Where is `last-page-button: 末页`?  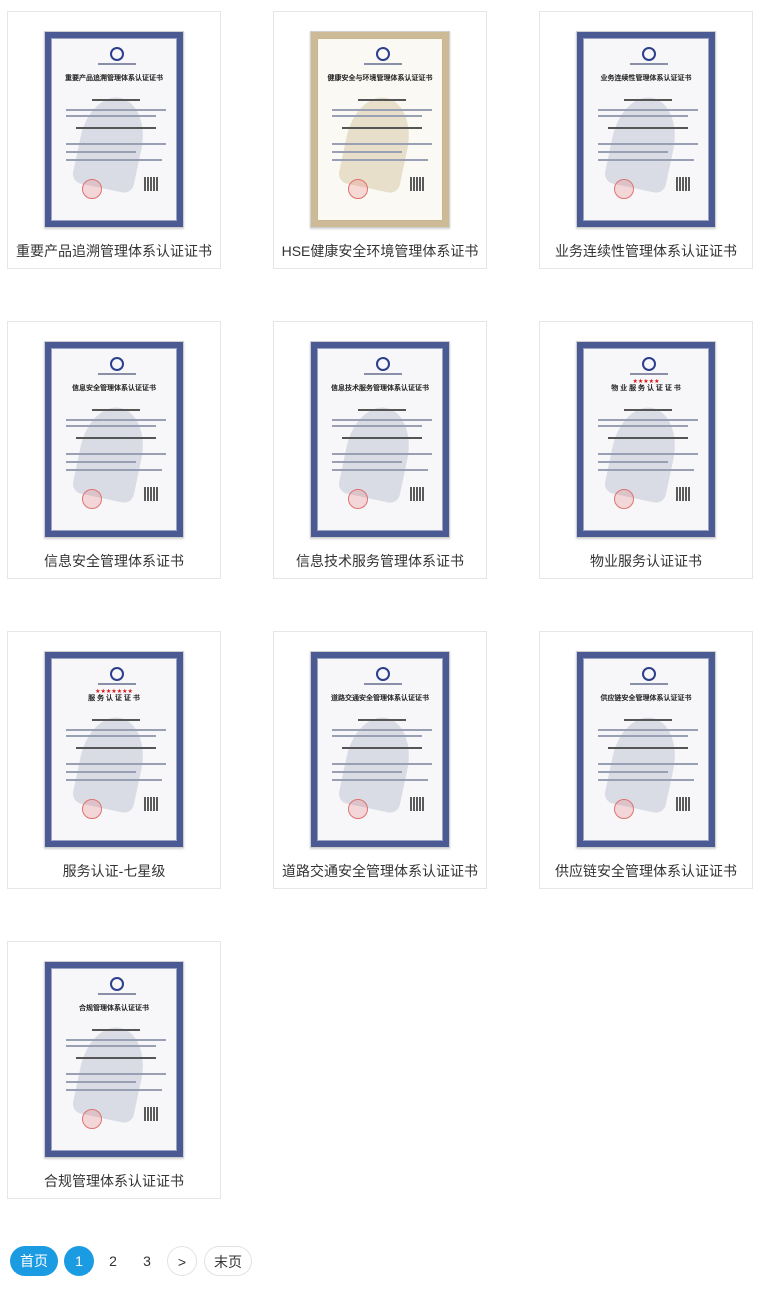
last-page-button: 末页 is located at coordinates (228, 1261).